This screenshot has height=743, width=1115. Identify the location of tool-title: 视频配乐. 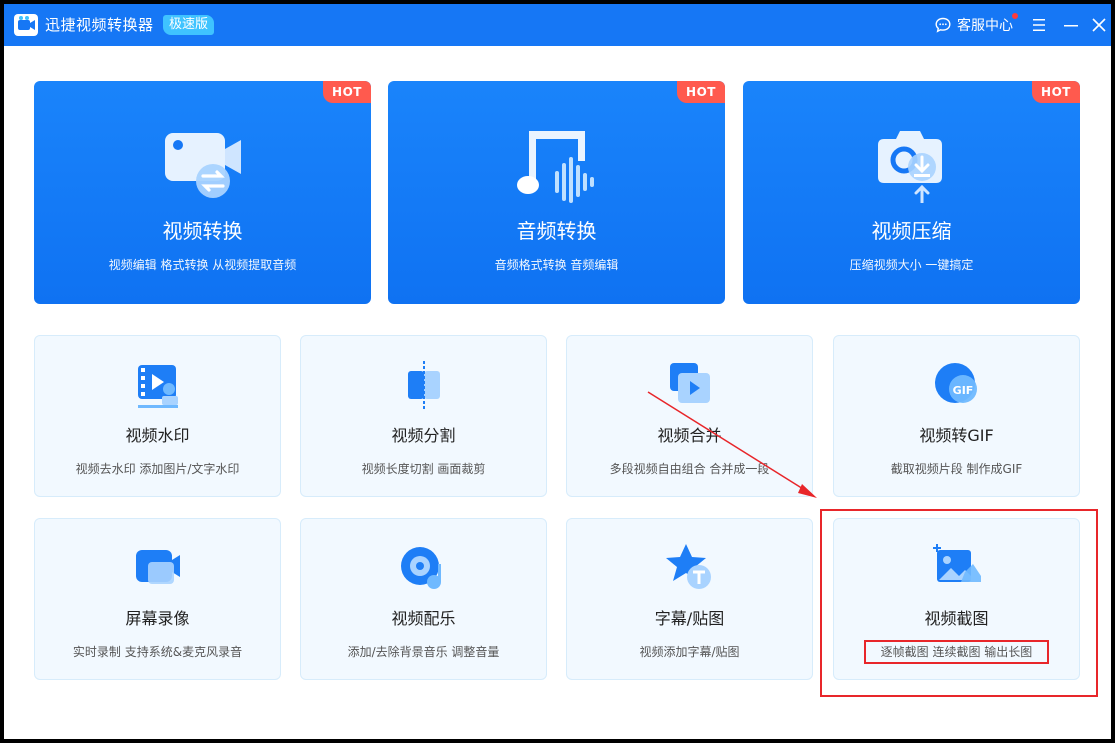
(423, 618).